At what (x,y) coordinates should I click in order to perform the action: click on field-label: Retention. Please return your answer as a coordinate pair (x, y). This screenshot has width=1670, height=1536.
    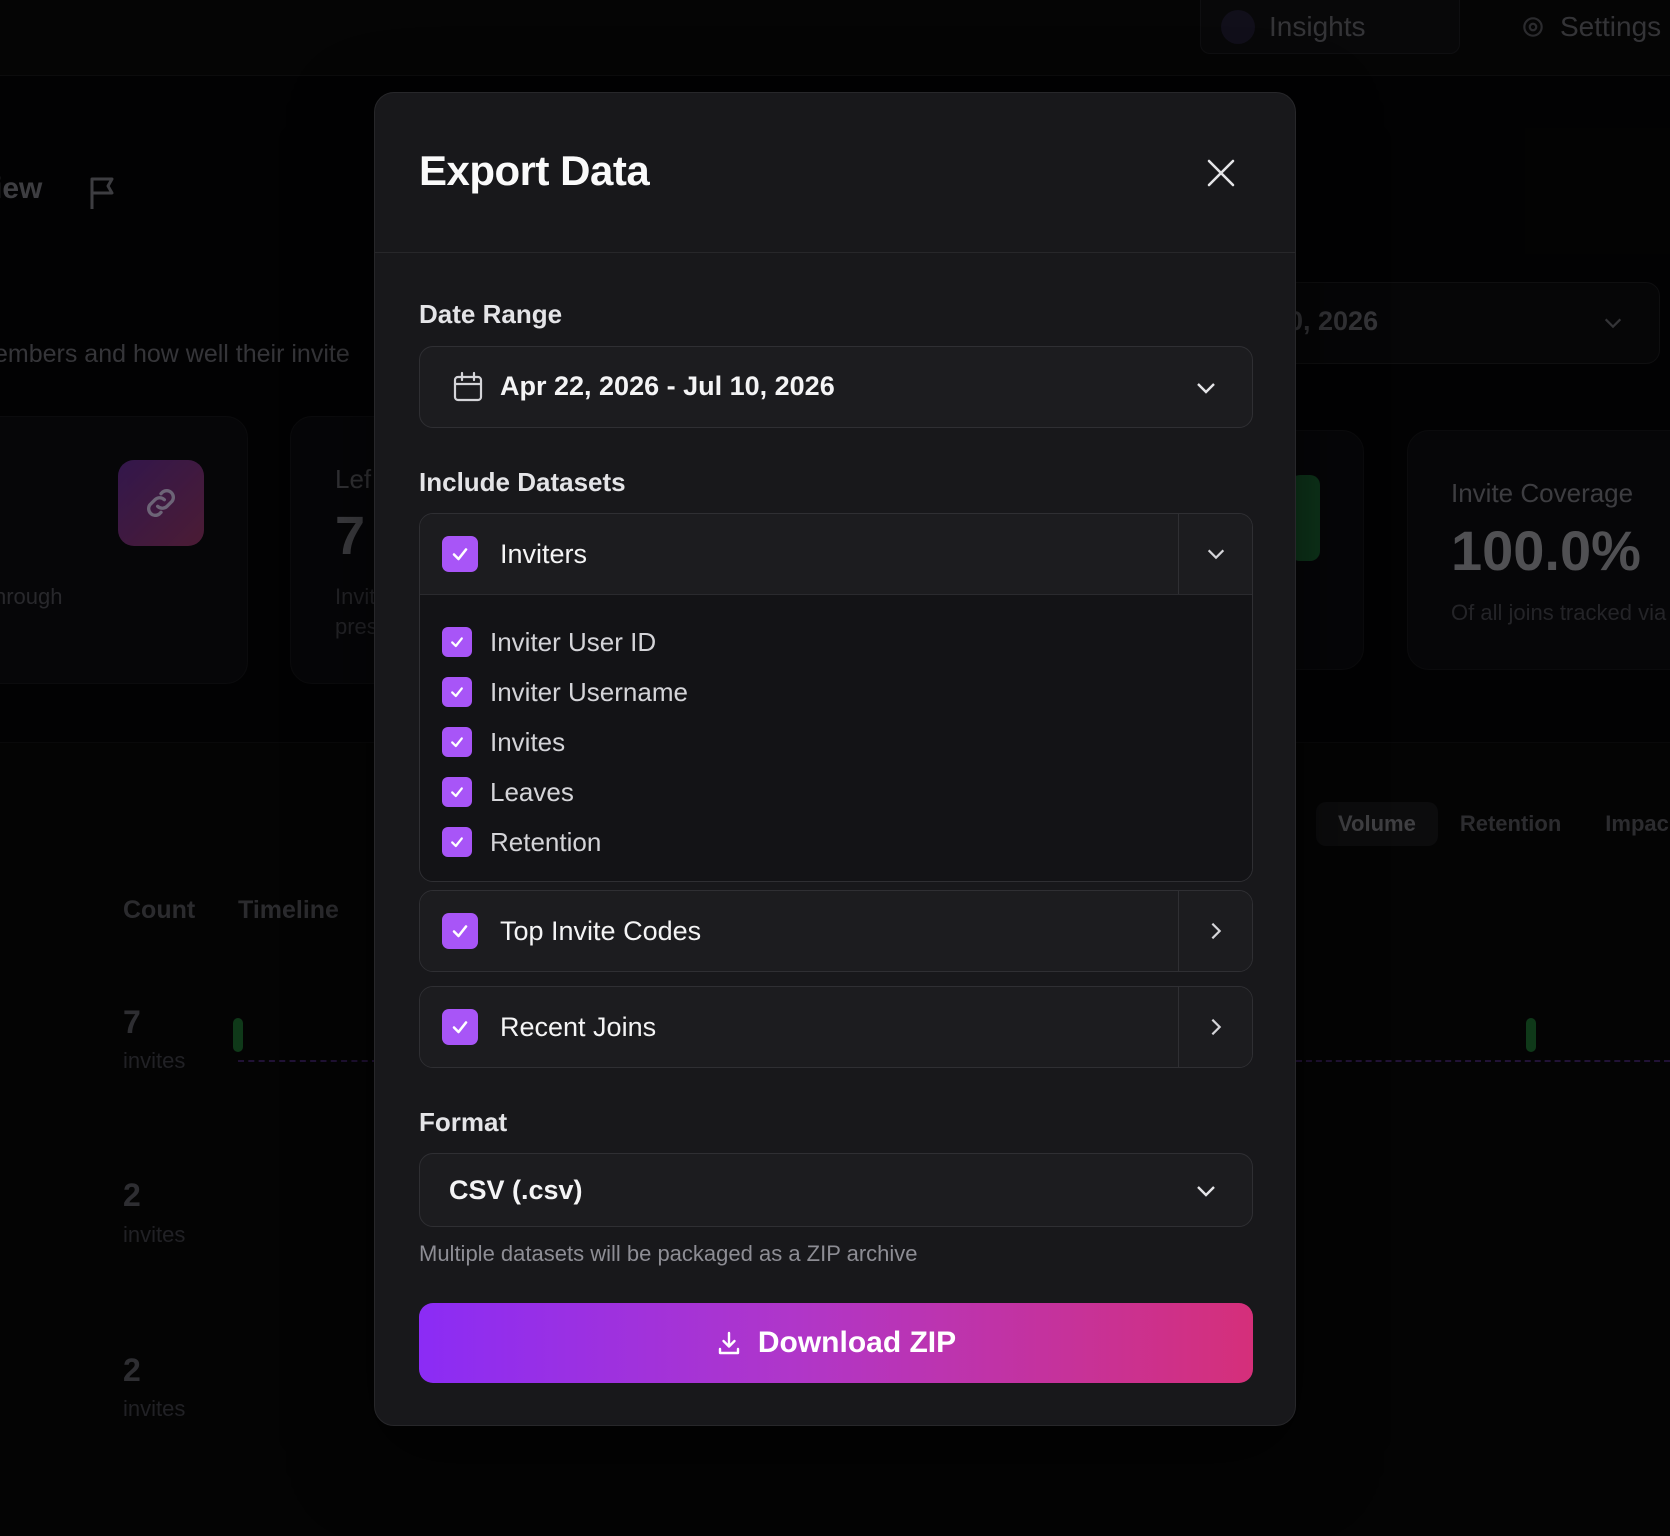
    Looking at the image, I should click on (546, 841).